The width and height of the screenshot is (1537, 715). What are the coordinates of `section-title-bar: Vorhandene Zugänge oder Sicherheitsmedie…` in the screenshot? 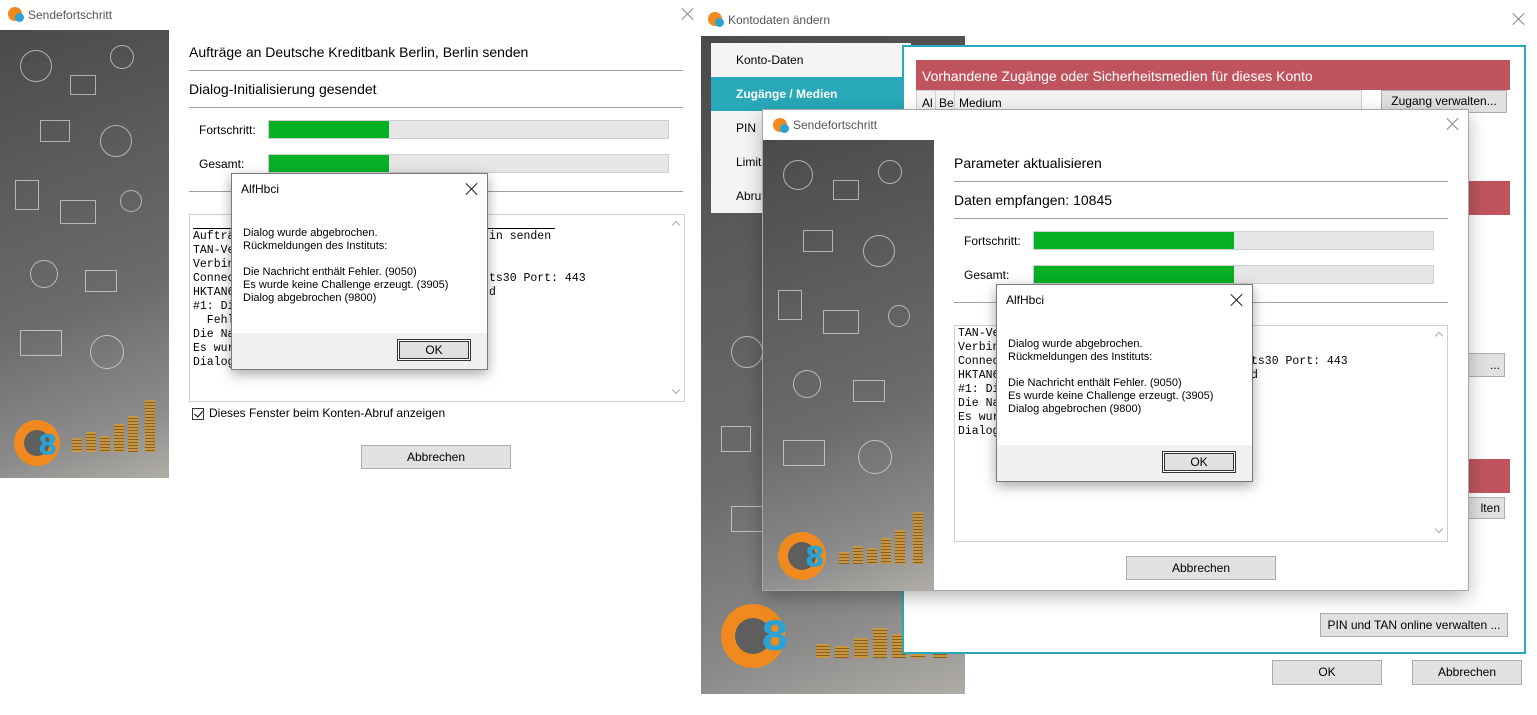 It's located at (1213, 75).